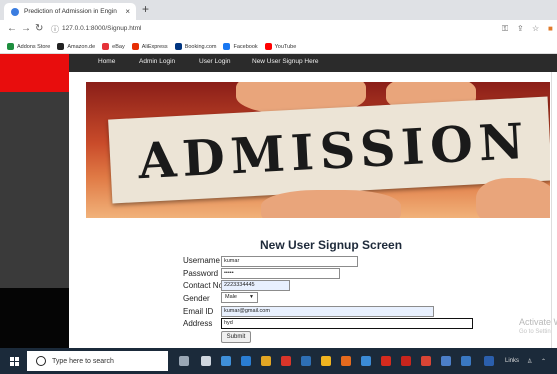 This screenshot has height=374, width=557. What do you see at coordinates (214, 61) in the screenshot?
I see `nav-user-login: User Login` at bounding box center [214, 61].